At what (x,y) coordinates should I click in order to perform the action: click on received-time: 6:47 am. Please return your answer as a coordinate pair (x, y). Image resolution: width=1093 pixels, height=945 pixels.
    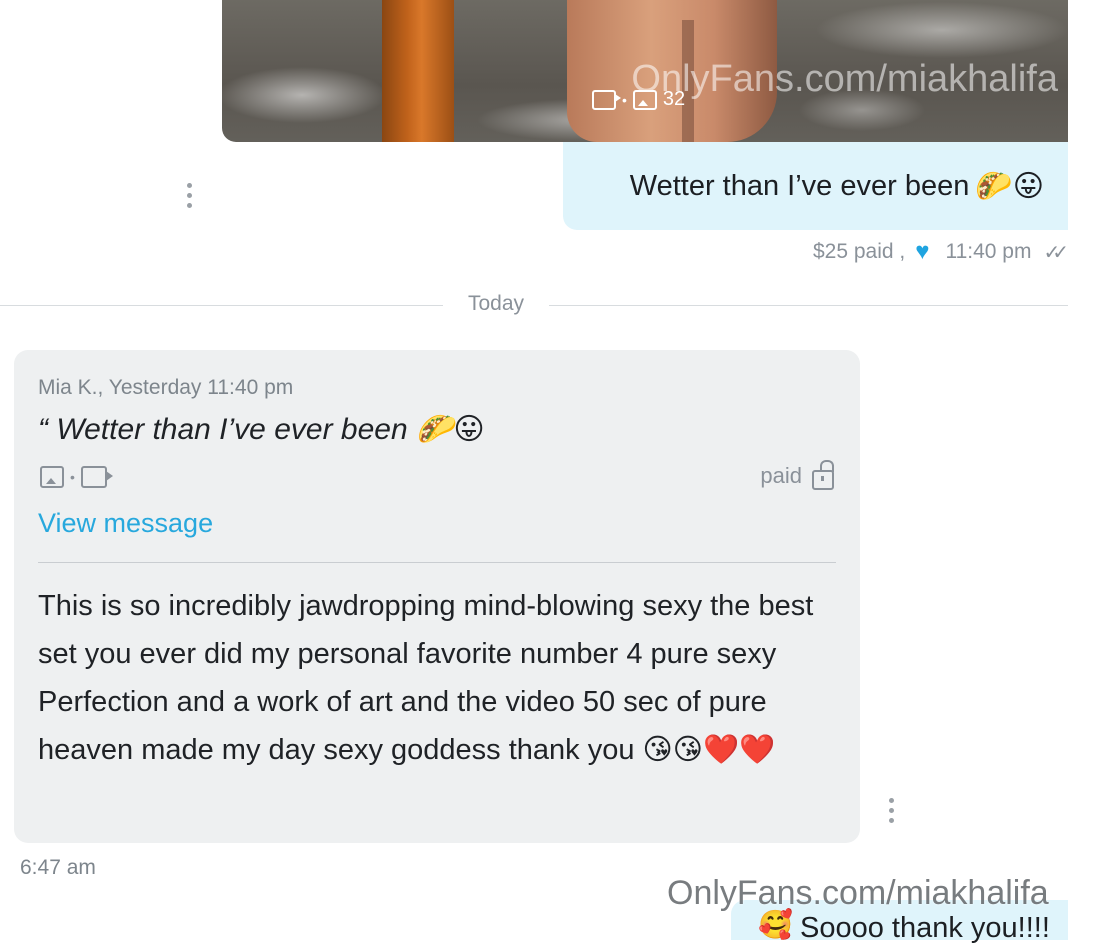
    Looking at the image, I should click on (58, 867).